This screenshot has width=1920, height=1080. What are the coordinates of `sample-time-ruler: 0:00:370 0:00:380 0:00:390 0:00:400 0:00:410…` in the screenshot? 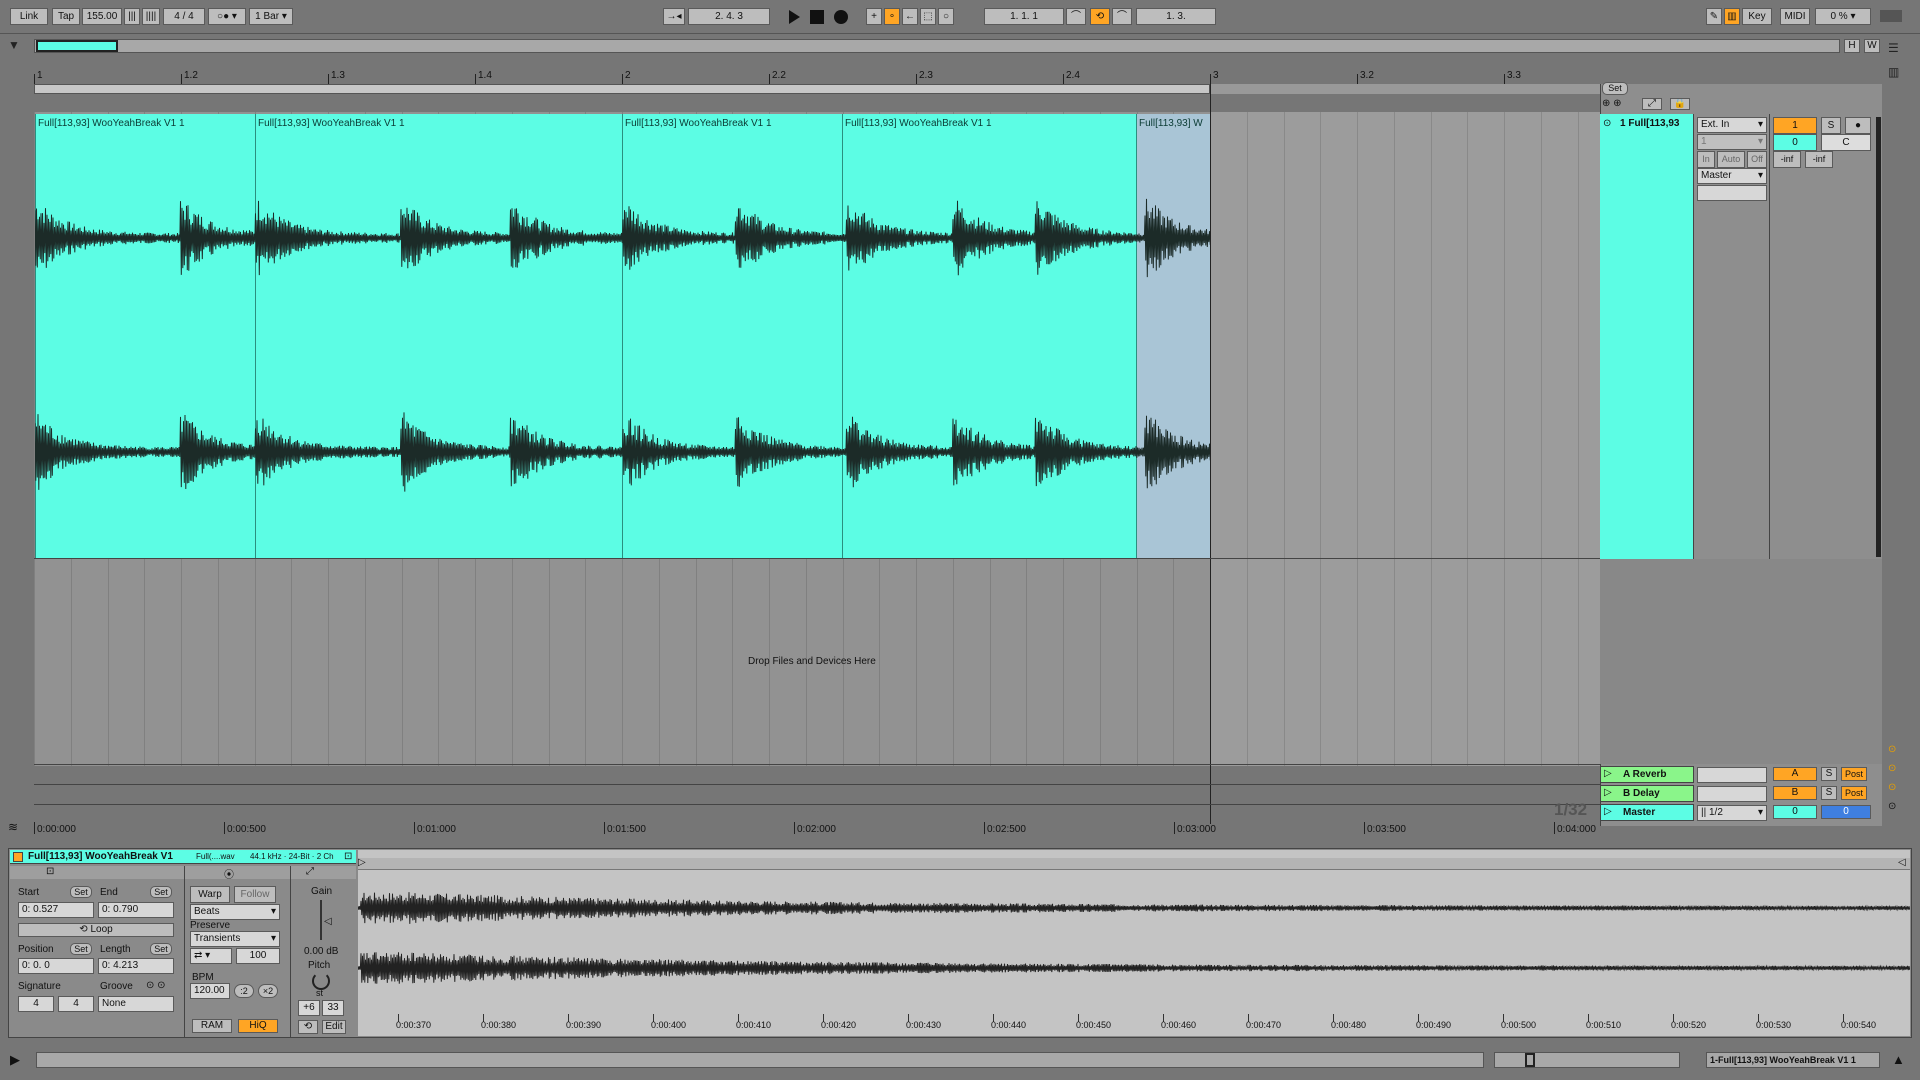 It's located at (1134, 1024).